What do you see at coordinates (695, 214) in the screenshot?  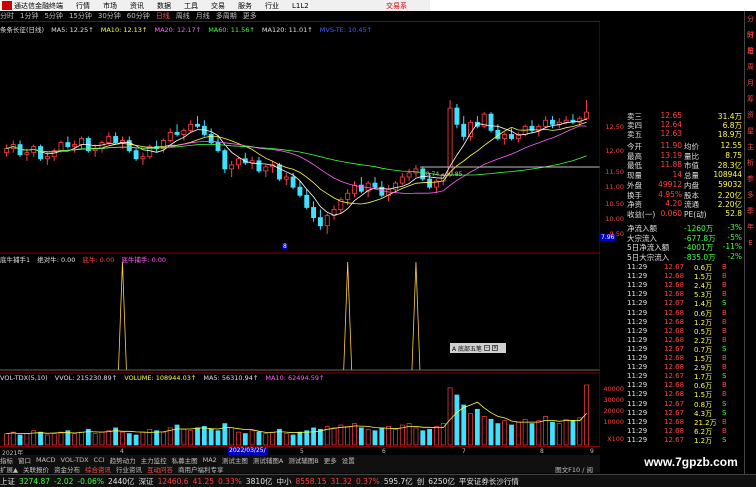 I see `stat-row-cell: PE(动)` at bounding box center [695, 214].